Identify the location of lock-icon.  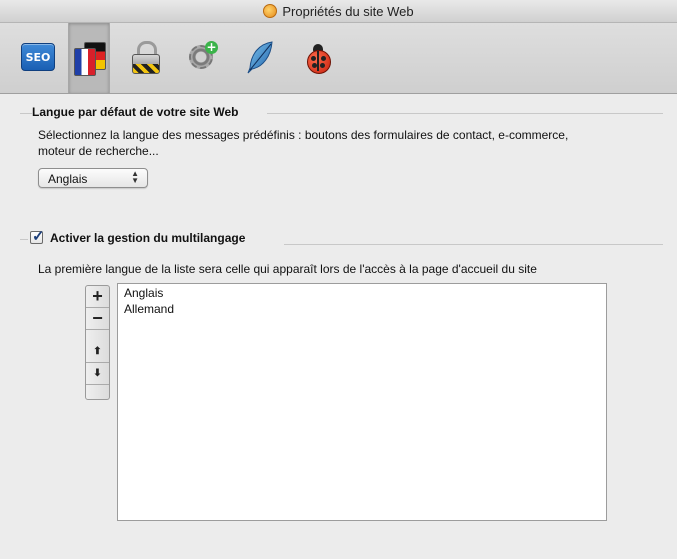
(145, 57).